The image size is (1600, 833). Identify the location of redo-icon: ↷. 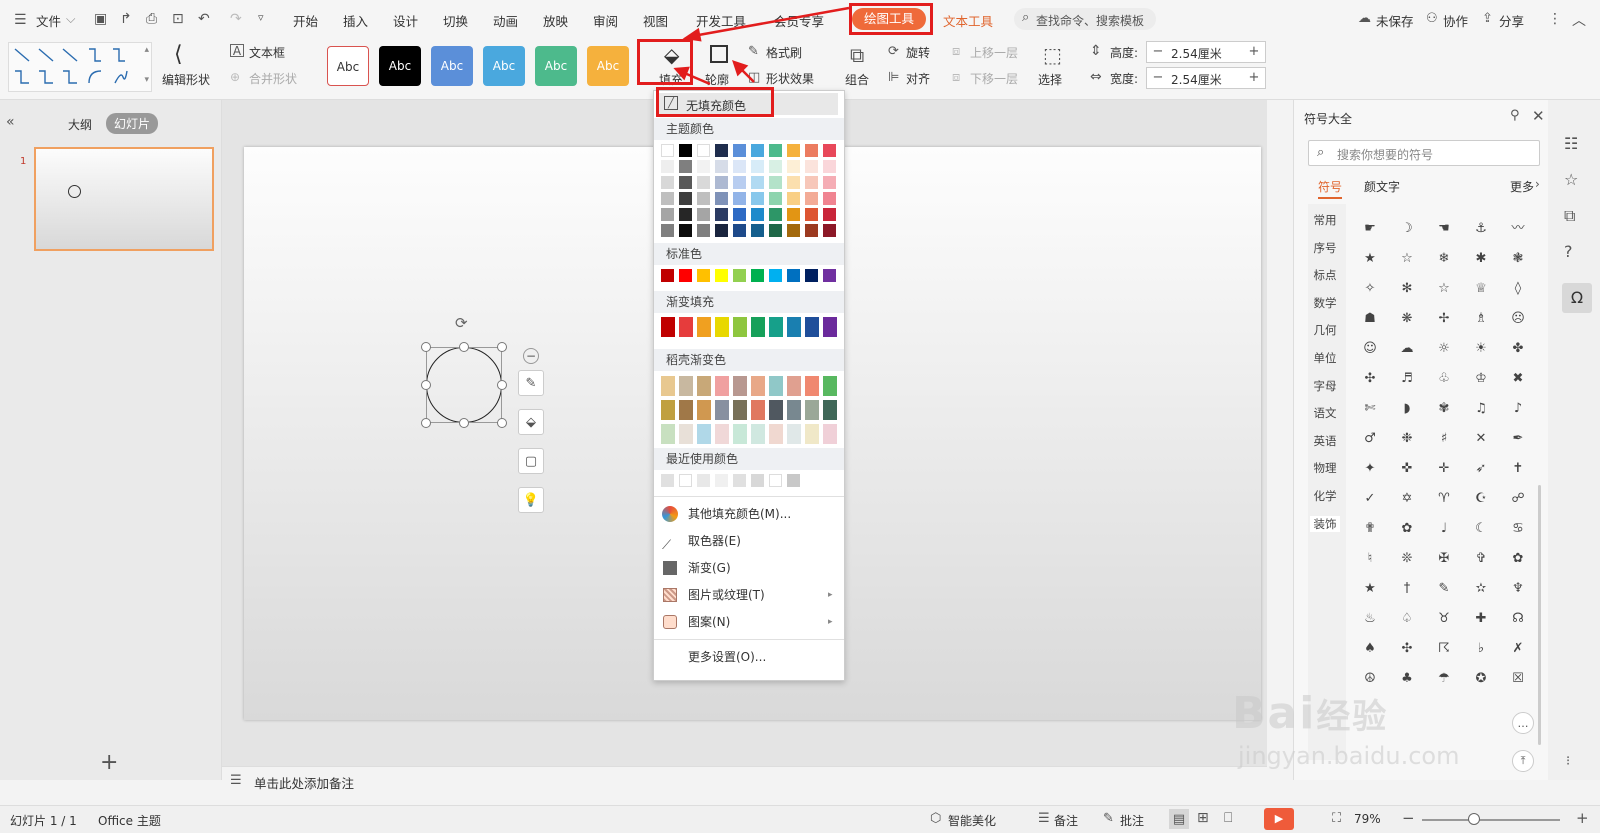
(236, 19).